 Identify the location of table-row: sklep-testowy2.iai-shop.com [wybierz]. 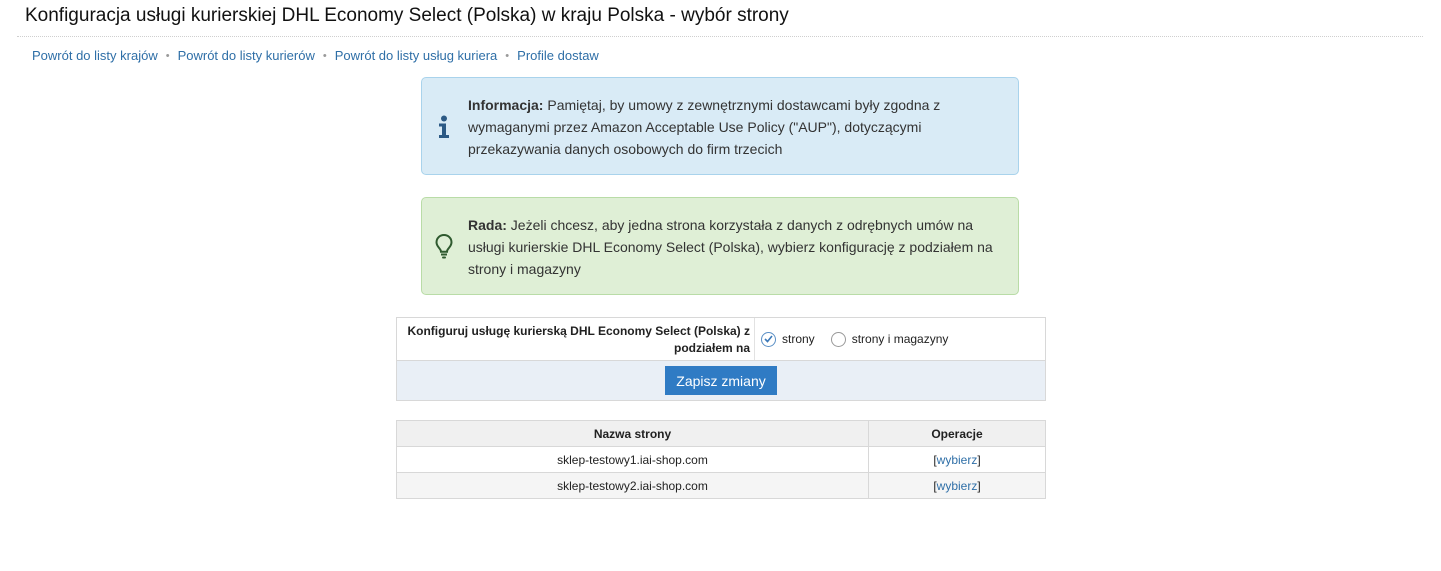
(721, 485).